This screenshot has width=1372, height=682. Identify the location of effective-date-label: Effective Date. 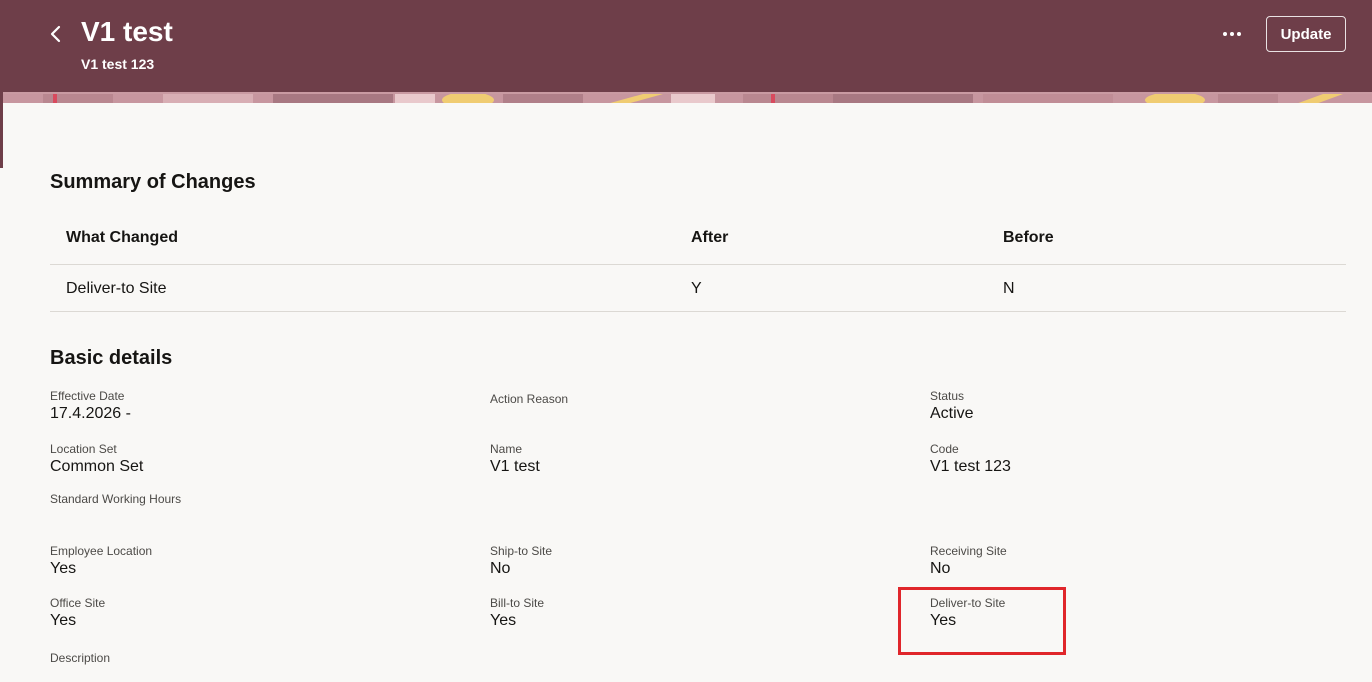
(87, 396).